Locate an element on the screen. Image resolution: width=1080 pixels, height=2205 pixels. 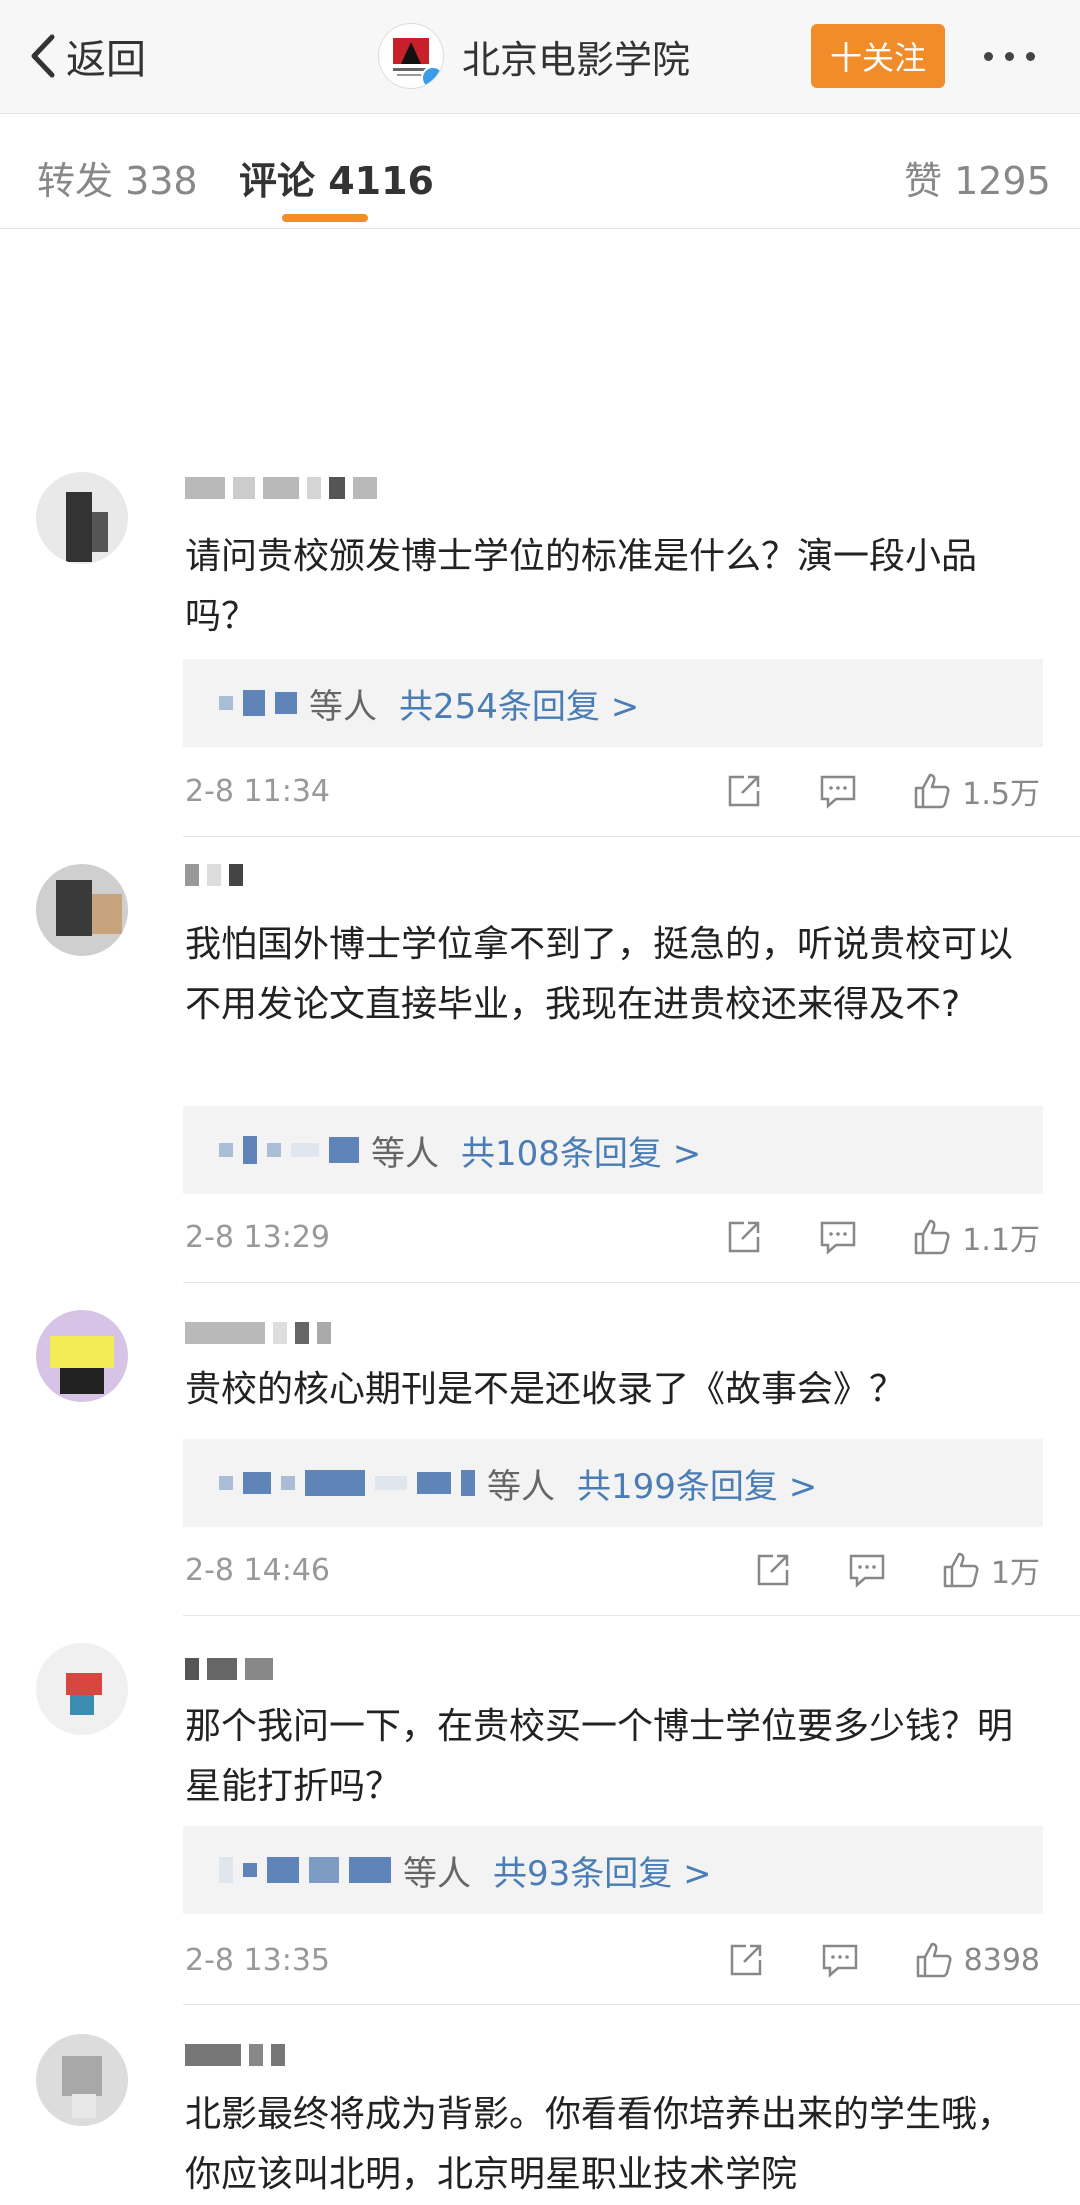
top-navigation-bar: 返回 北京电影学院 十关注 is located at coordinates (540, 57).